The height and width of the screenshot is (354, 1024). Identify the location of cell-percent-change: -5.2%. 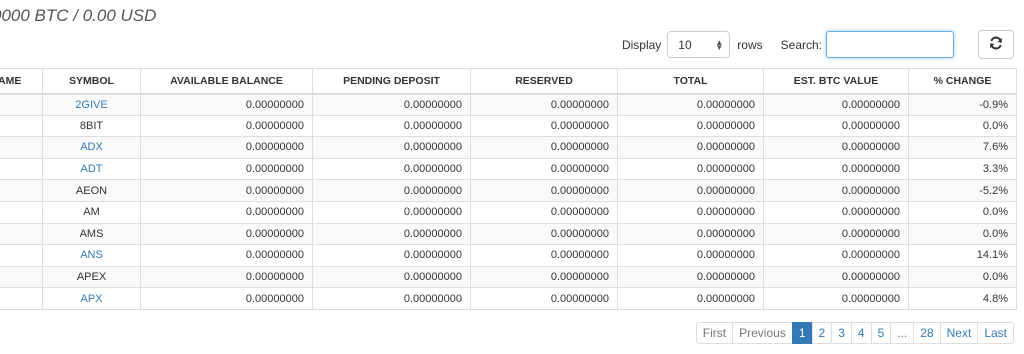
(962, 190).